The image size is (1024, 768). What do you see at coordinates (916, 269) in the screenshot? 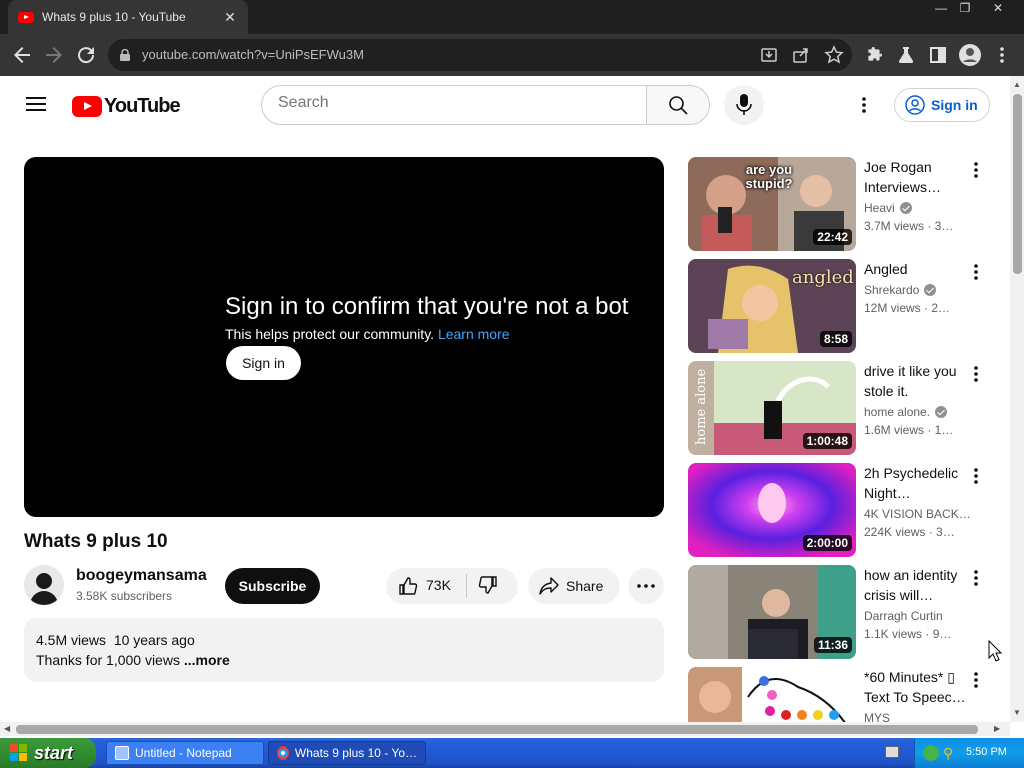
I see `recommendation-title: Angled` at bounding box center [916, 269].